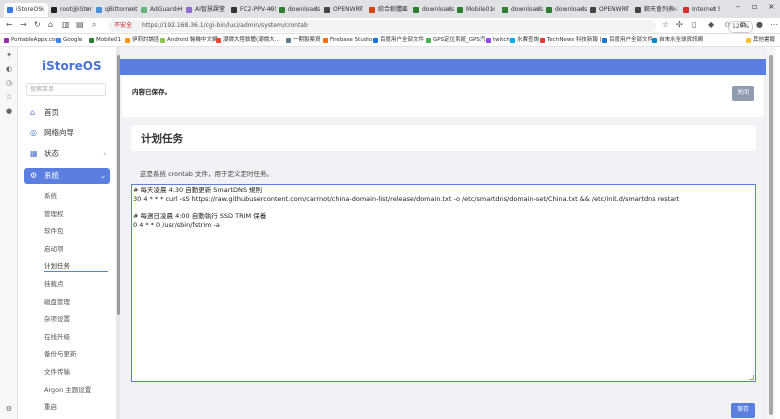  Describe the element at coordinates (67, 154) in the screenshot. I see `sidebar-menu-item: ▦ 状态 ›` at that location.